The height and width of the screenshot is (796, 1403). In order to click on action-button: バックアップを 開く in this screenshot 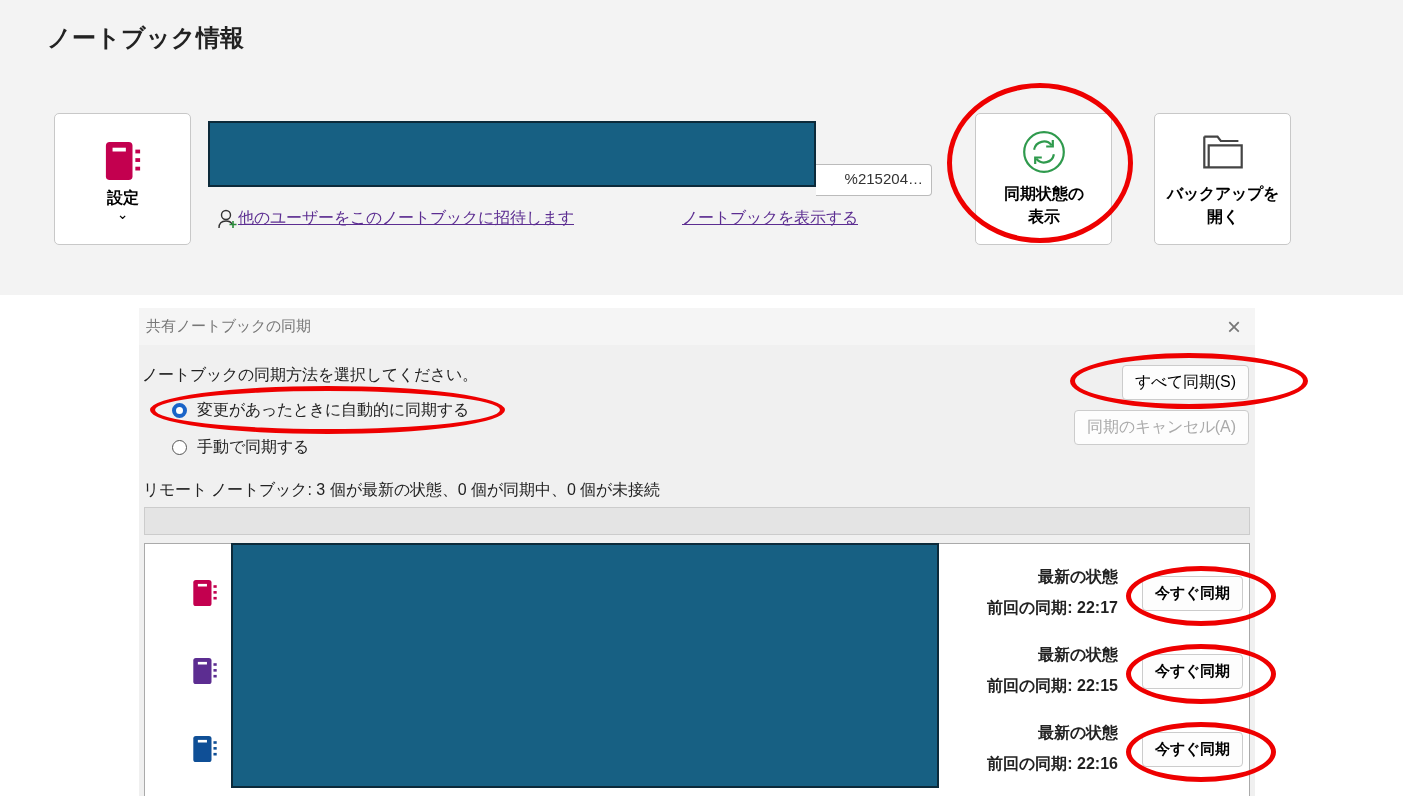, I will do `click(1222, 179)`.